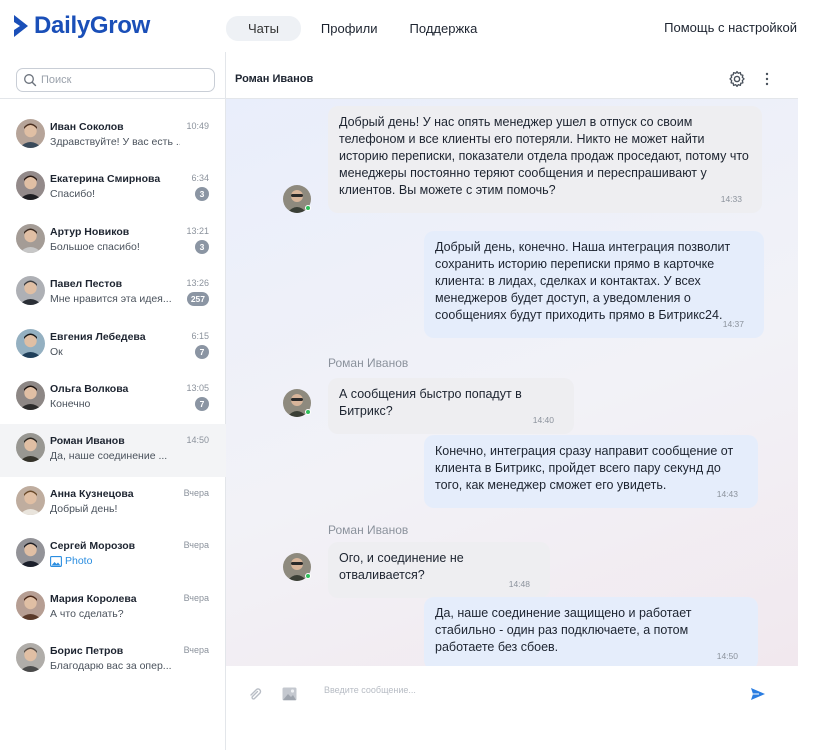  I want to click on message-time: 14:43, so click(727, 494).